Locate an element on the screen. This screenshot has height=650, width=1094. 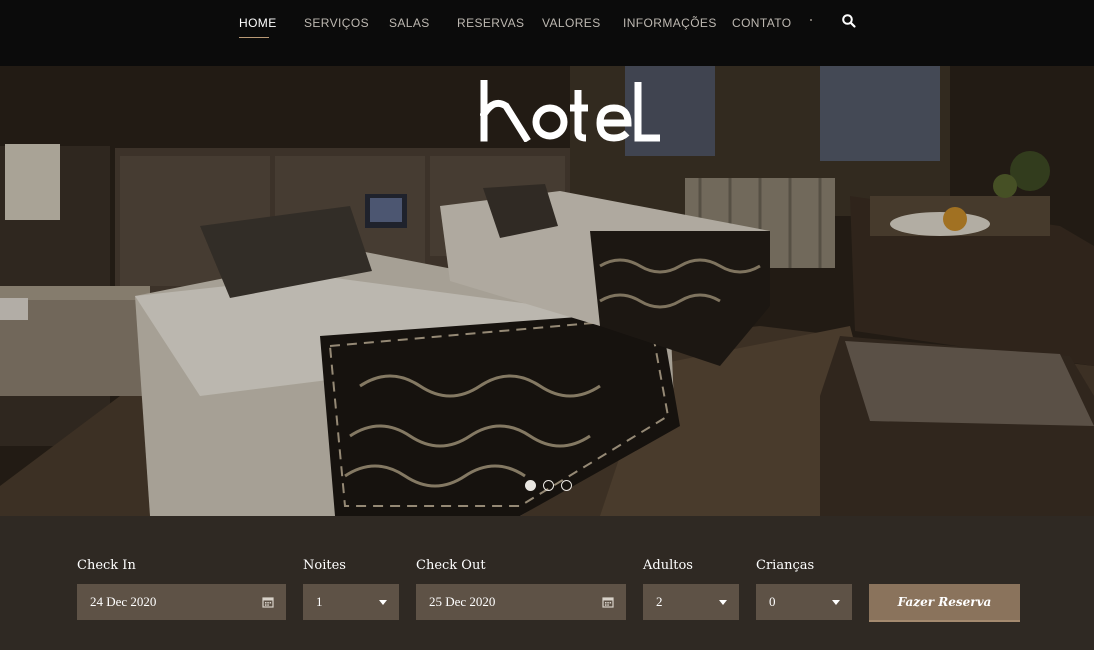
check-in-field: 24 Dec 2020 is located at coordinates (181, 602).